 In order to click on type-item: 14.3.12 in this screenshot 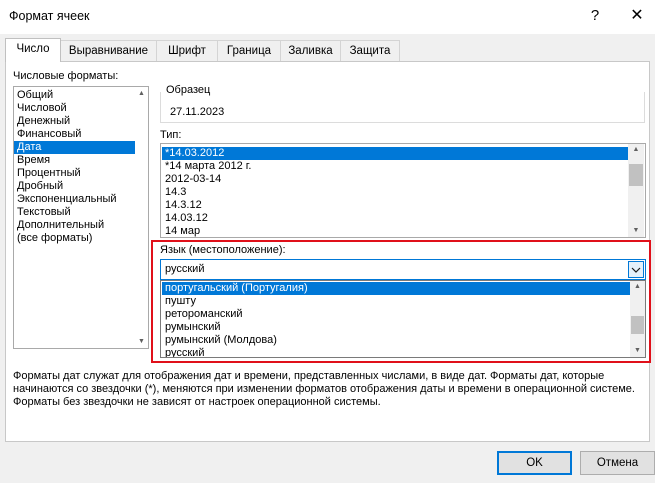, I will do `click(183, 205)`.